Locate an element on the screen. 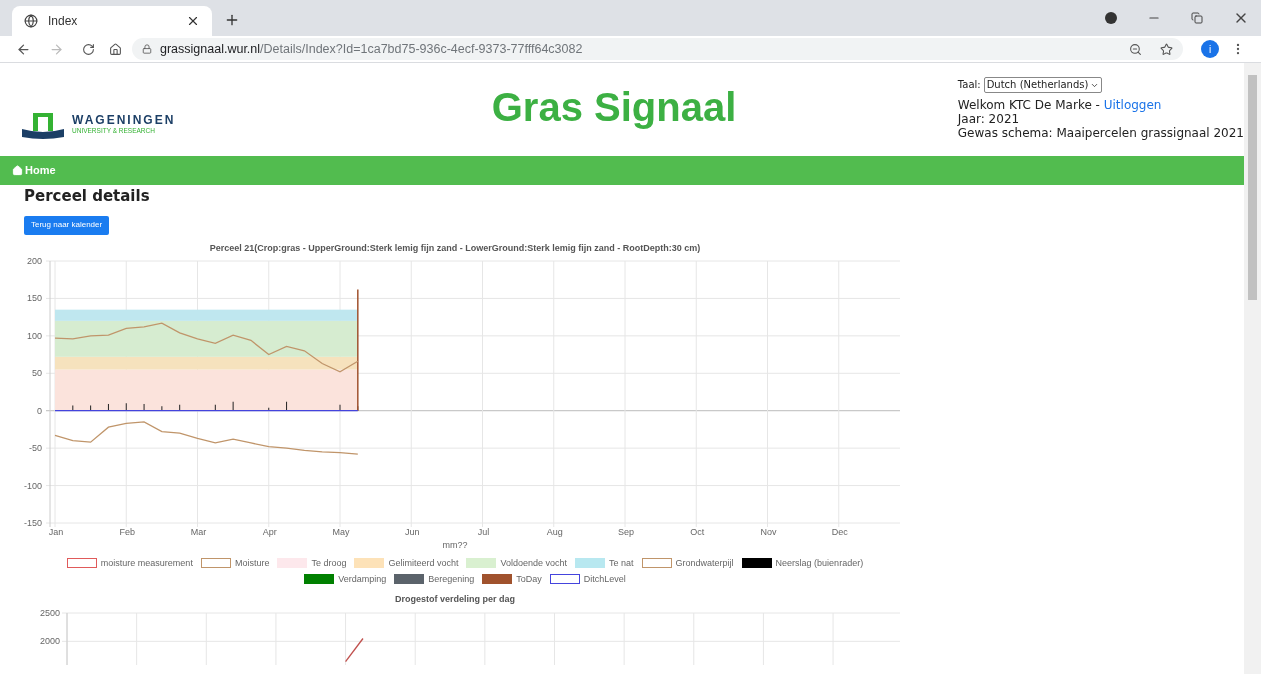 This screenshot has height=674, width=1261. scheme-text: Gewas schema: Maaipercelen grassignaal 2021 is located at coordinates (1100, 133).